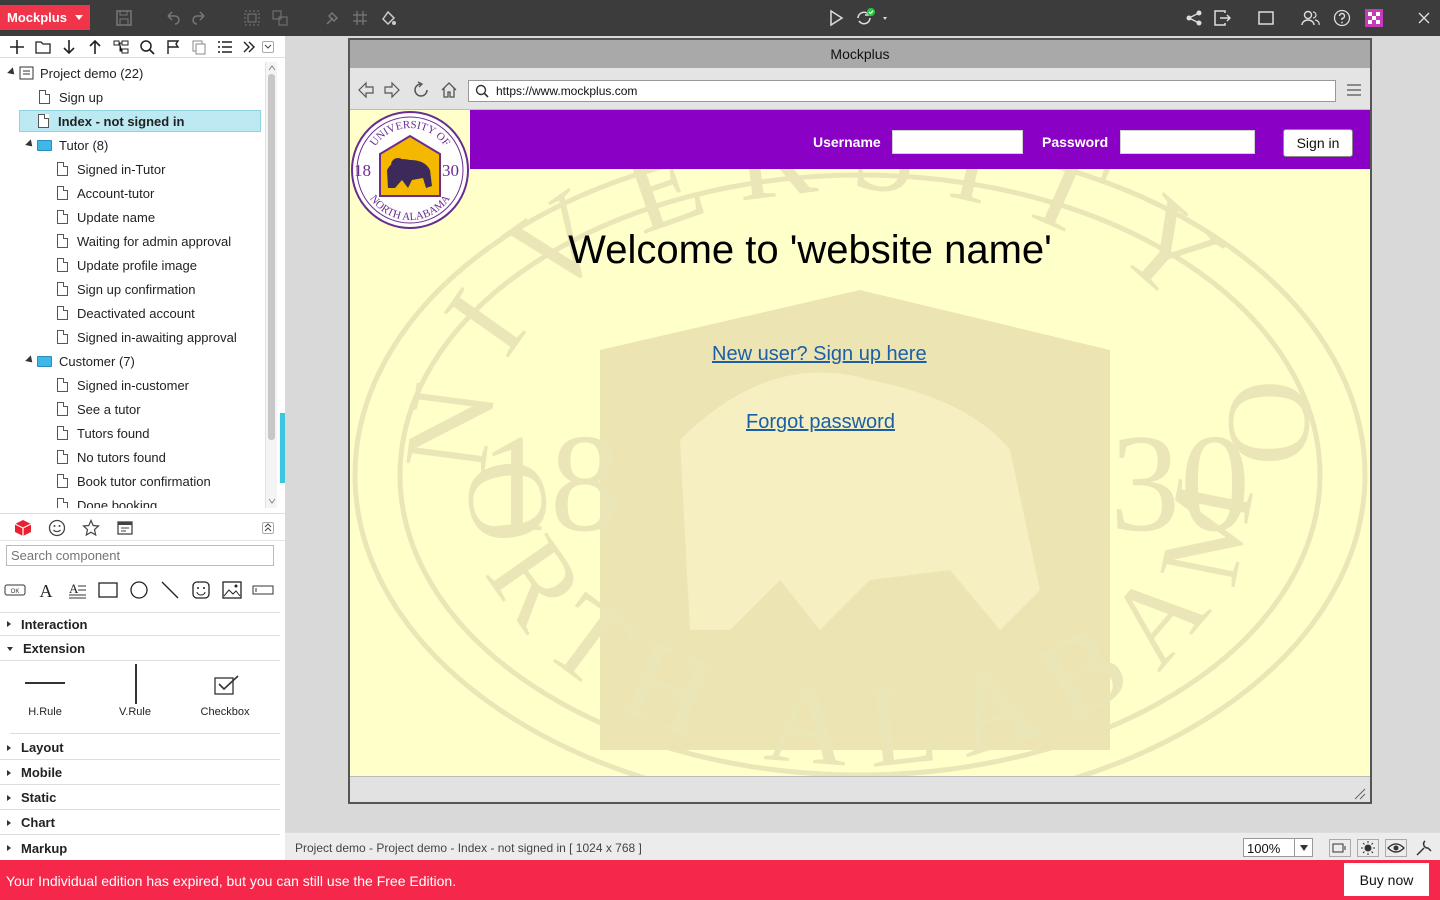 The width and height of the screenshot is (1440, 900). What do you see at coordinates (103, 433) in the screenshot?
I see `tree-item-tutors-found: Tutors found` at bounding box center [103, 433].